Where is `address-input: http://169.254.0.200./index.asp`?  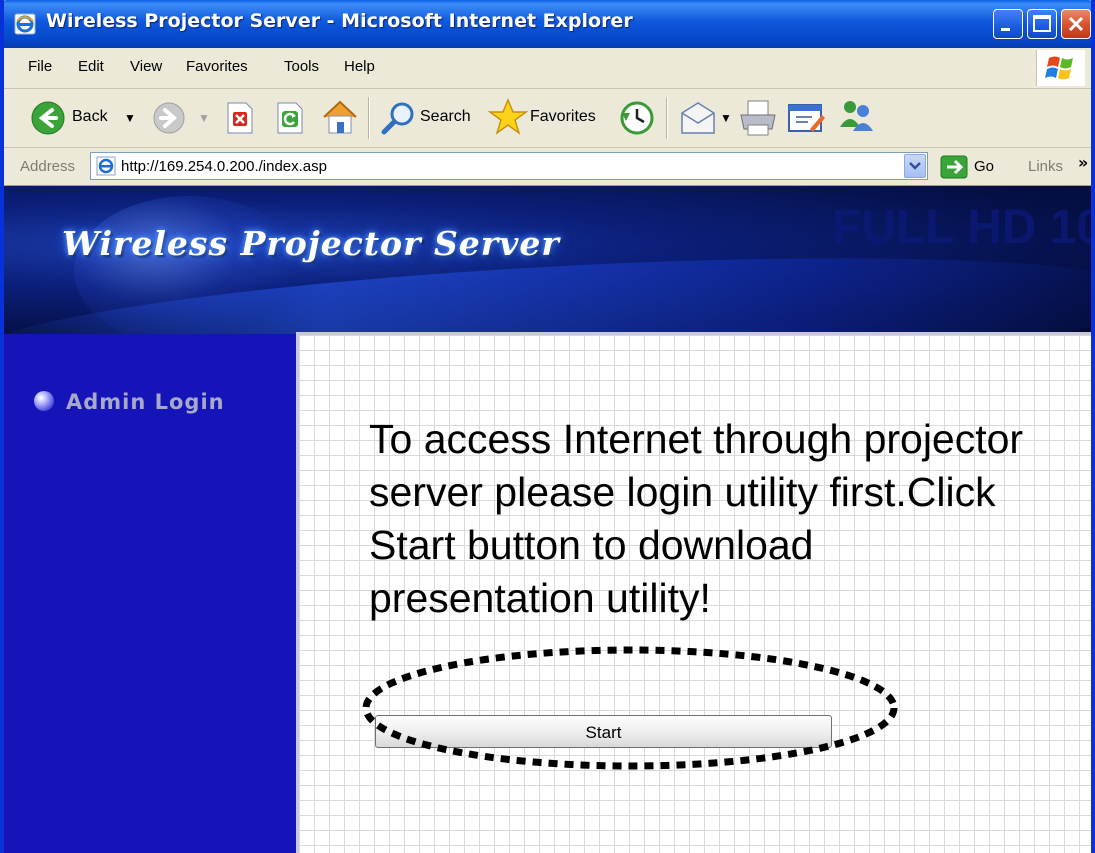
address-input: http://169.254.0.200./index.asp is located at coordinates (509, 166).